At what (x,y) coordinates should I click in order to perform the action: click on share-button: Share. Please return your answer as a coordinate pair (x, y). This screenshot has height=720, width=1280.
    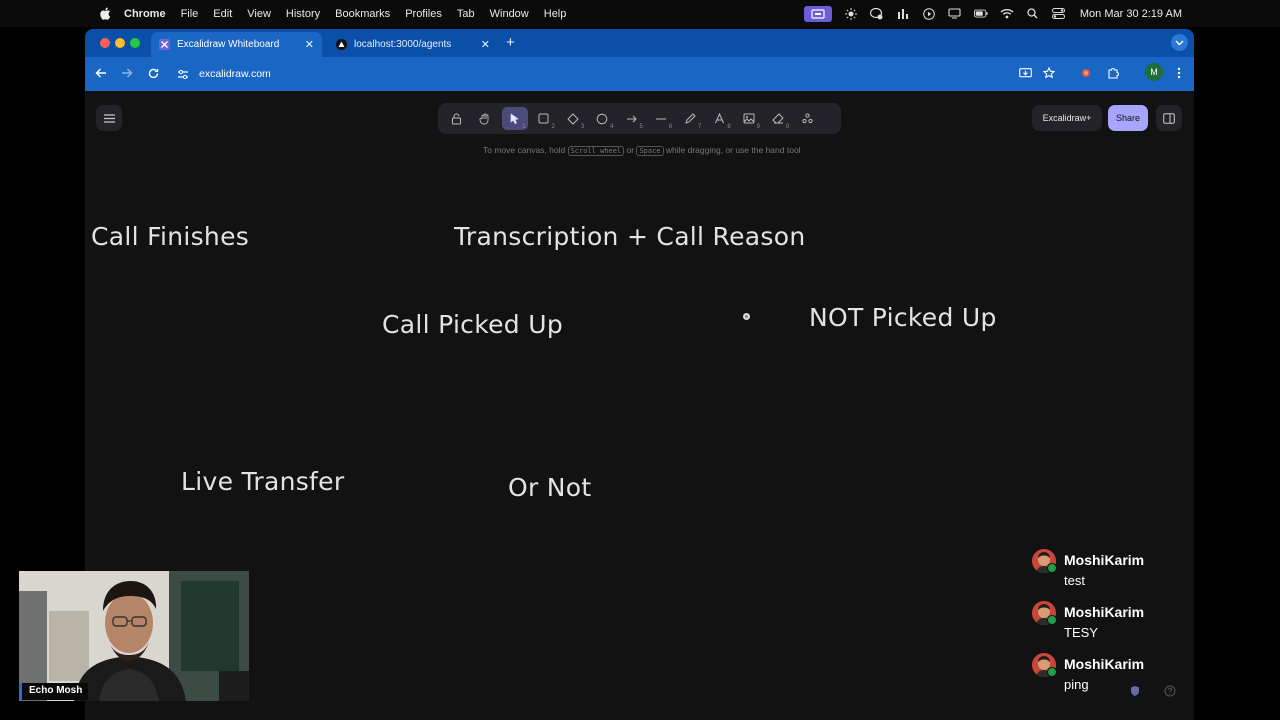
    Looking at the image, I should click on (1128, 118).